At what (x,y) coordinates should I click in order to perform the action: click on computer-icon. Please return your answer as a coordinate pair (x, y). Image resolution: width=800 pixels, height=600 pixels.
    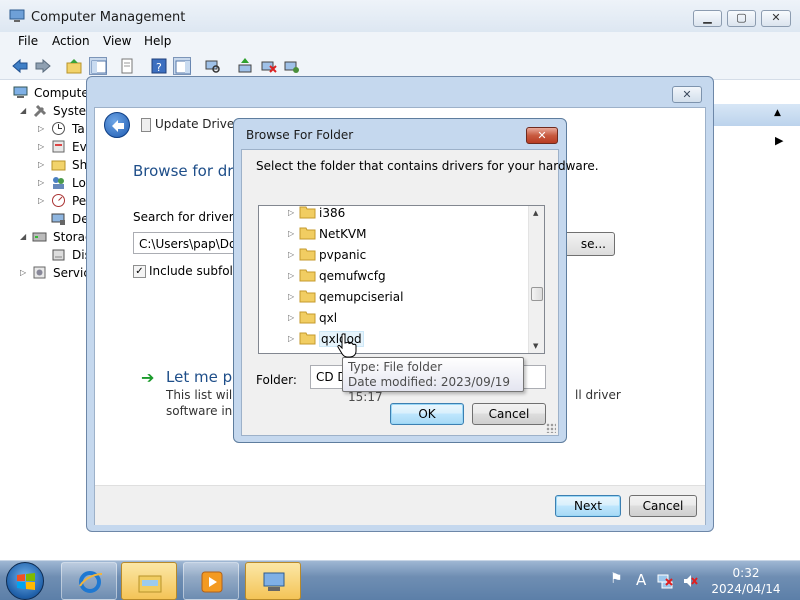
    Looking at the image, I should click on (20, 92).